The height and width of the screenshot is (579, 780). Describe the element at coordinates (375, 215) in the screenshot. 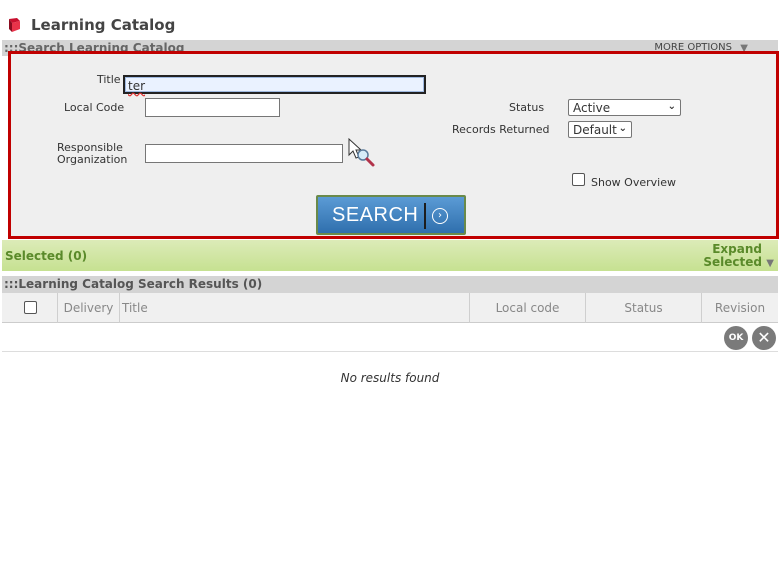

I see `search-button-label: SEARCH` at that location.